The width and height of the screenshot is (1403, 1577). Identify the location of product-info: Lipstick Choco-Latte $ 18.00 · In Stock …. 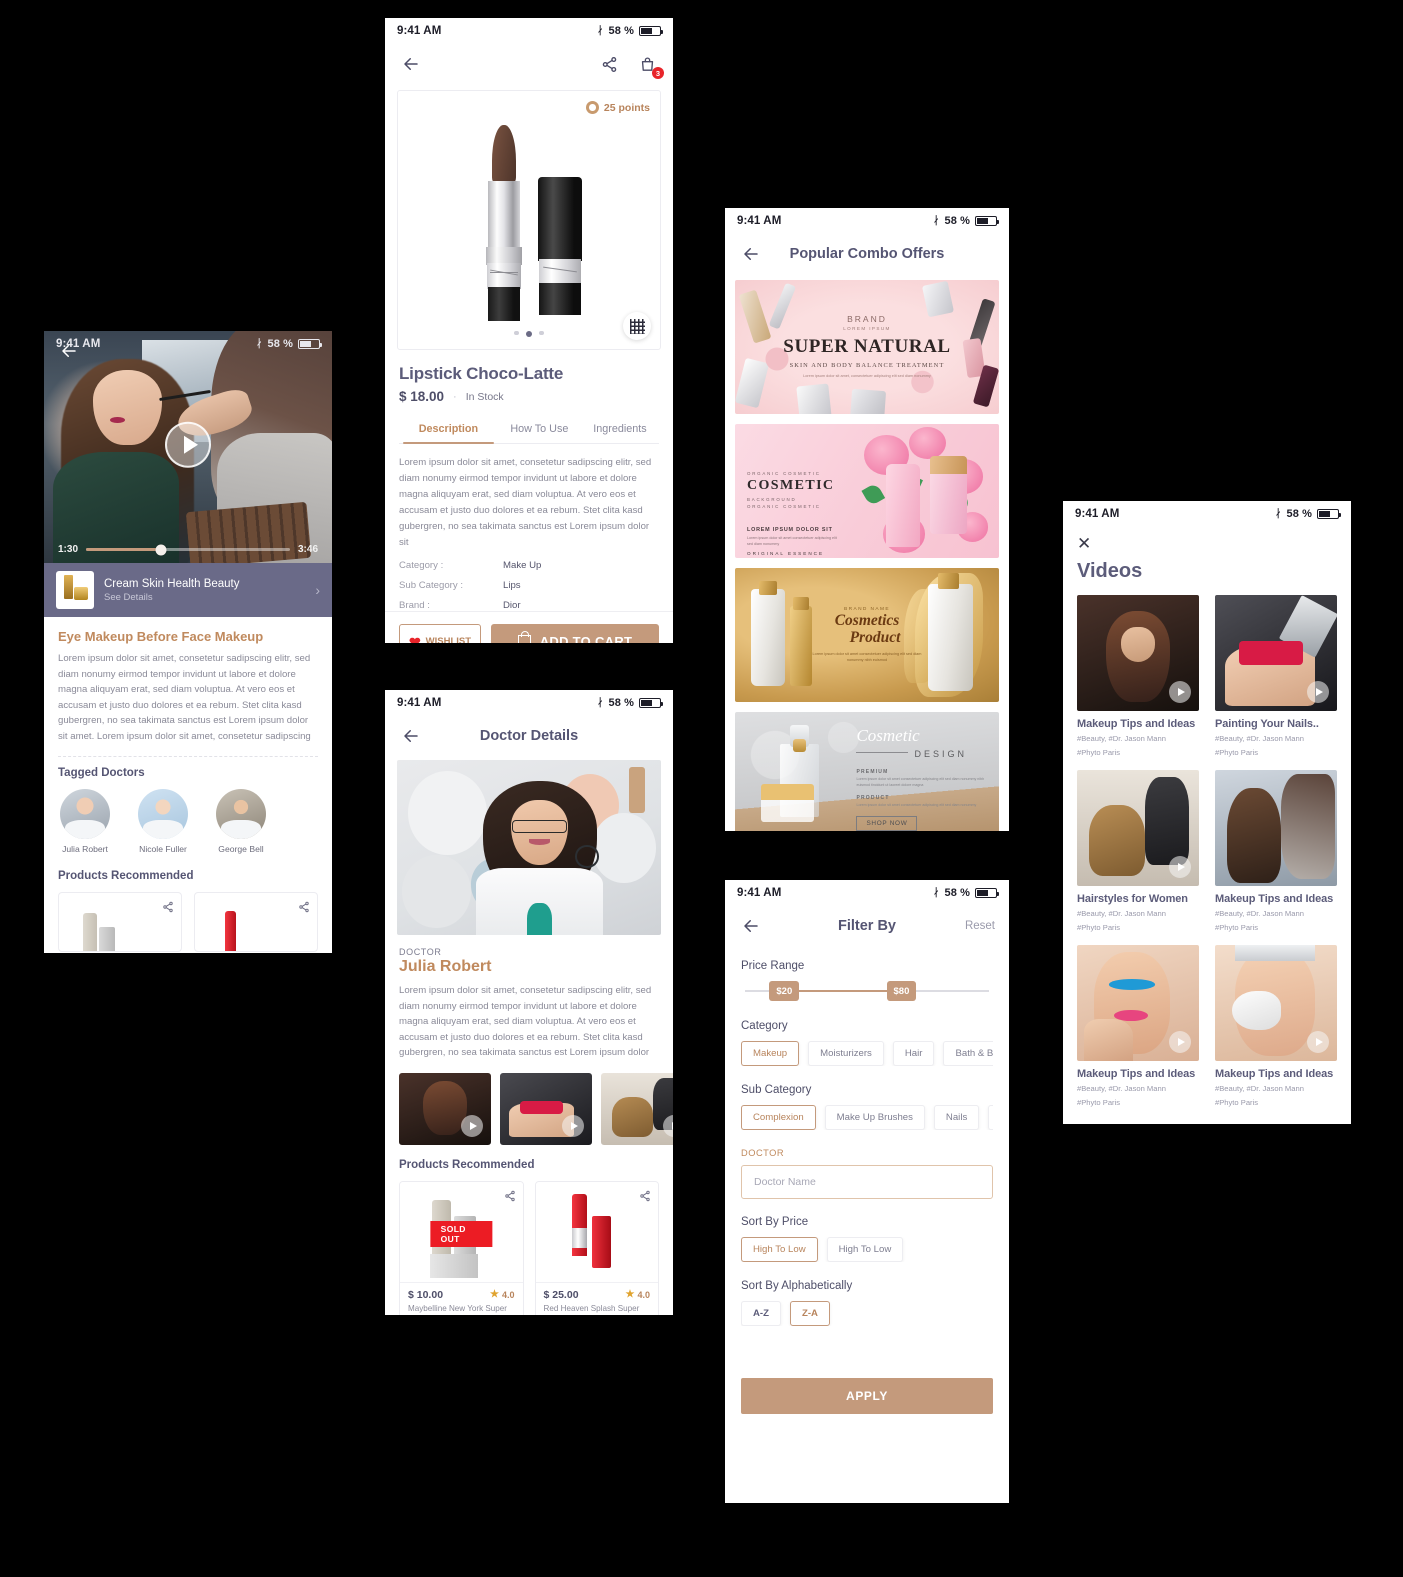
(529, 480).